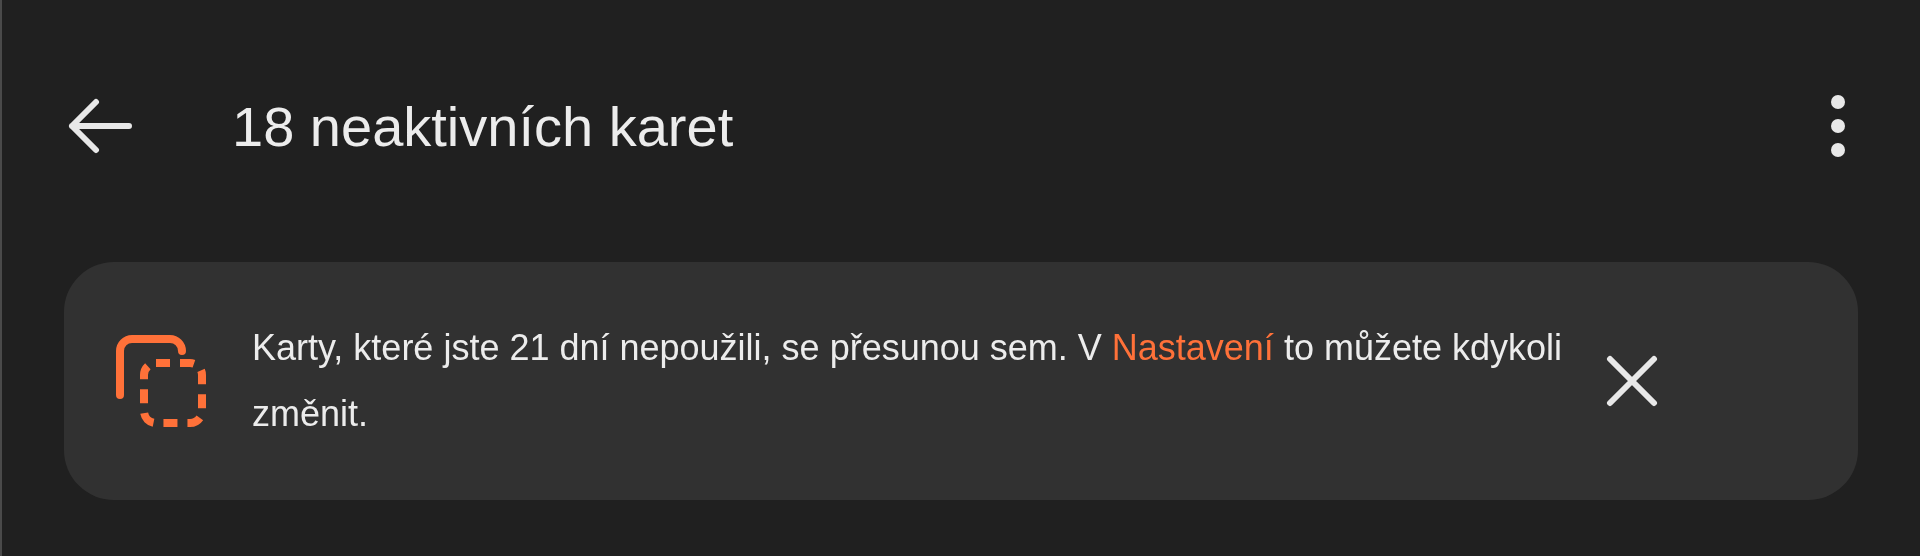 The height and width of the screenshot is (556, 1920). Describe the element at coordinates (483, 126) in the screenshot. I see `page-title: 18 neaktivních karet` at that location.